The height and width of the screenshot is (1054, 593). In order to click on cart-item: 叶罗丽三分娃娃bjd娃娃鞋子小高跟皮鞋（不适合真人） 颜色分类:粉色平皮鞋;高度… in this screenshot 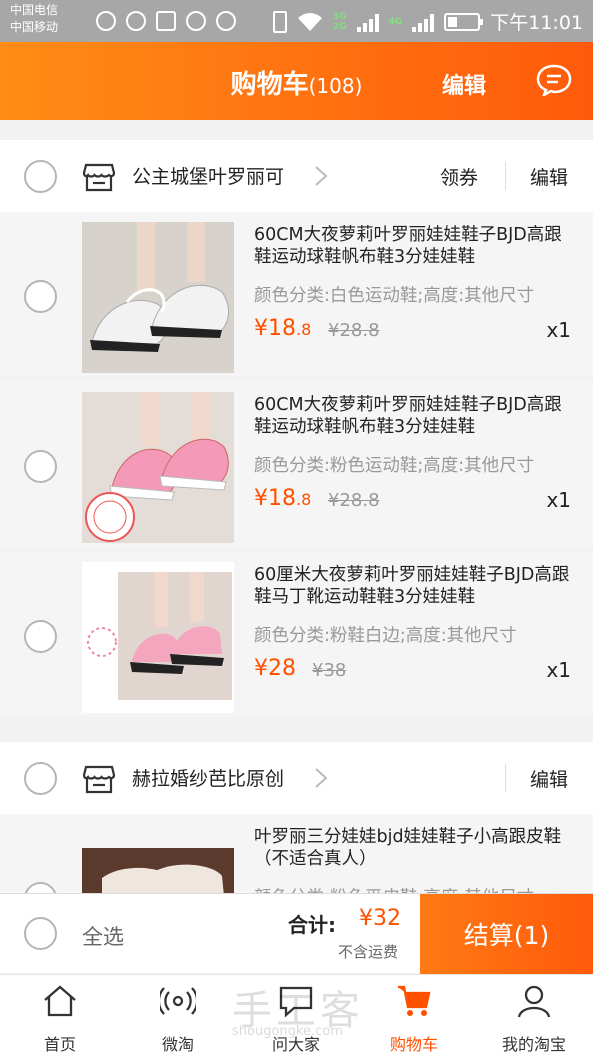, I will do `click(296, 853)`.